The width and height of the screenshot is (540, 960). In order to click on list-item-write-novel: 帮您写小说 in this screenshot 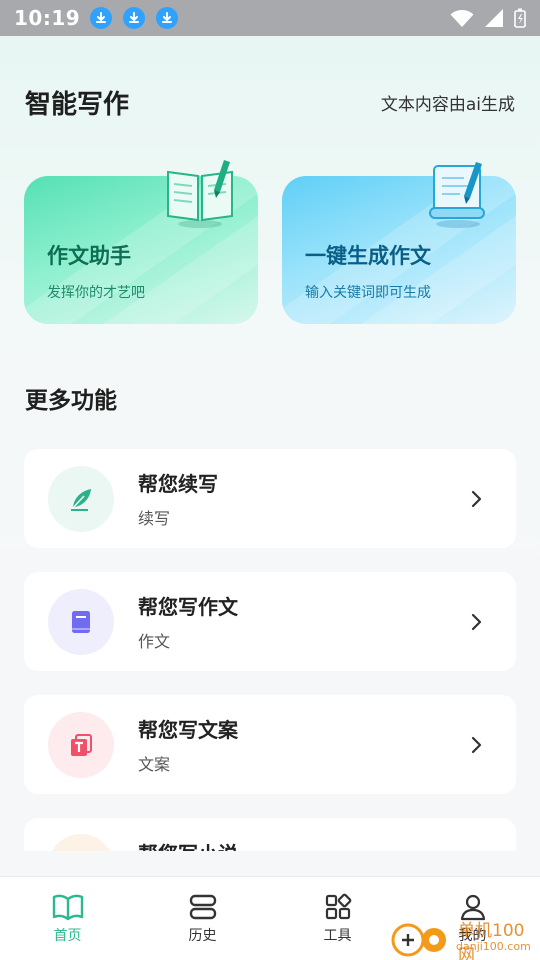, I will do `click(270, 834)`.